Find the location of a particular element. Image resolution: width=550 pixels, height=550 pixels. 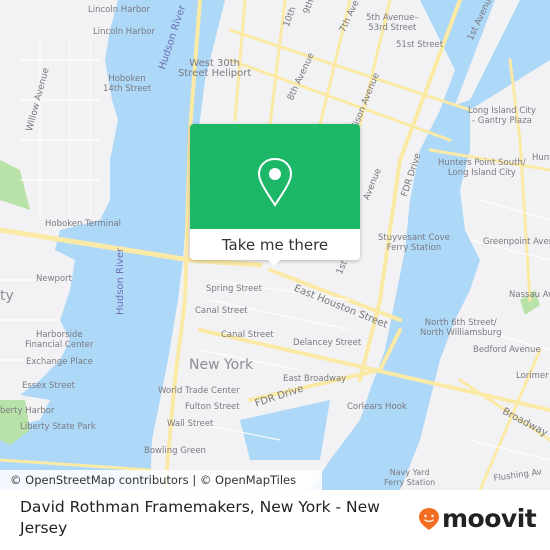

label-hoboken-14th: Hoboken 14th Street is located at coordinates (127, 84).